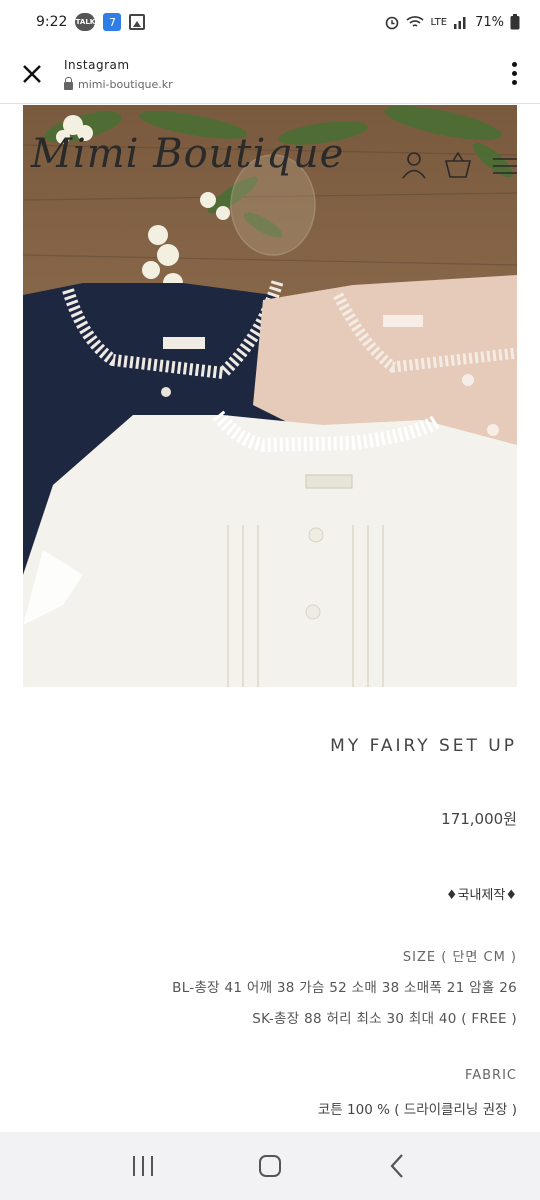 This screenshot has width=540, height=1200. Describe the element at coordinates (414, 165) in the screenshot. I see `user-icon` at that location.